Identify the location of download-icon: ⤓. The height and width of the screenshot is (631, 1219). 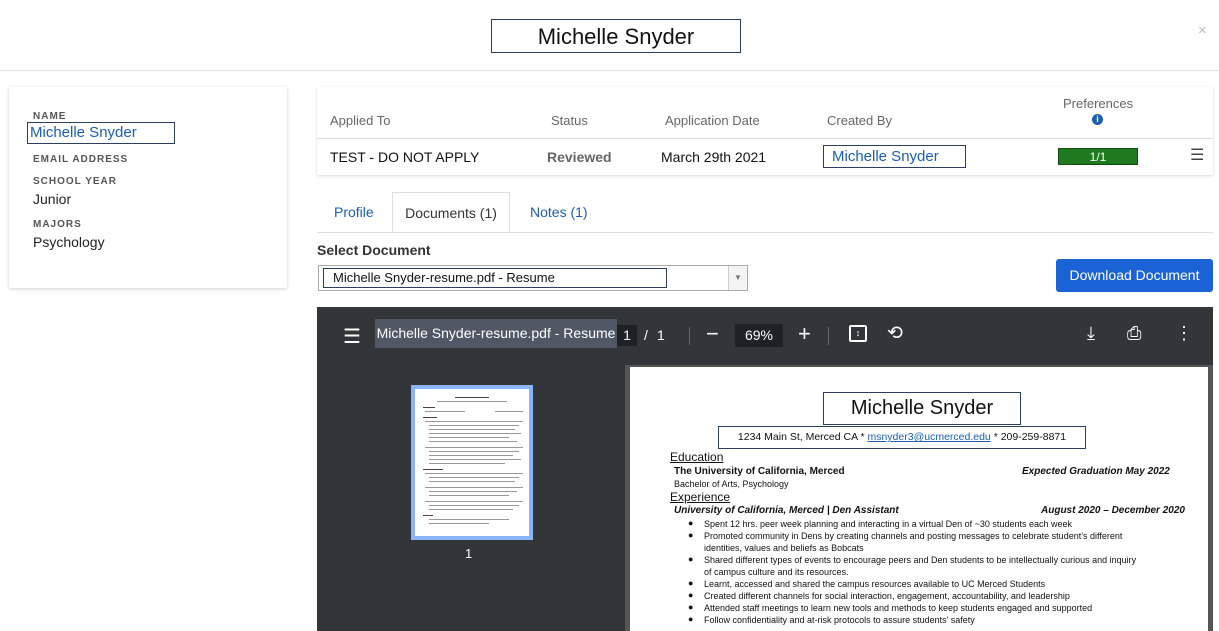
(1091, 333).